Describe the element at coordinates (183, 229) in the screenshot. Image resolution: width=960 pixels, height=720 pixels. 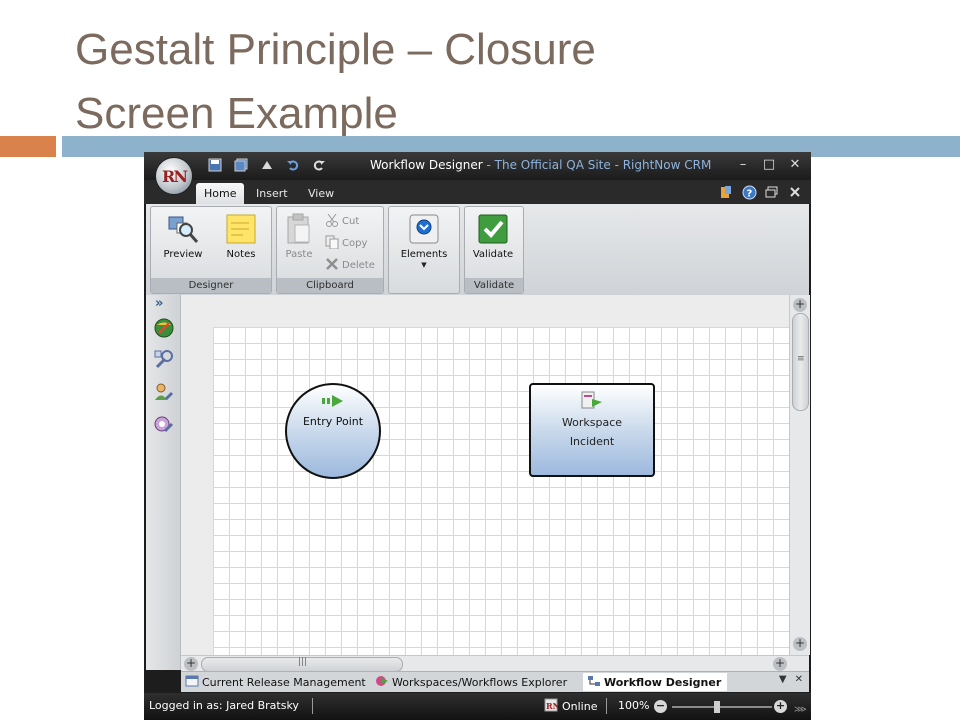
I see `preview-icon` at that location.